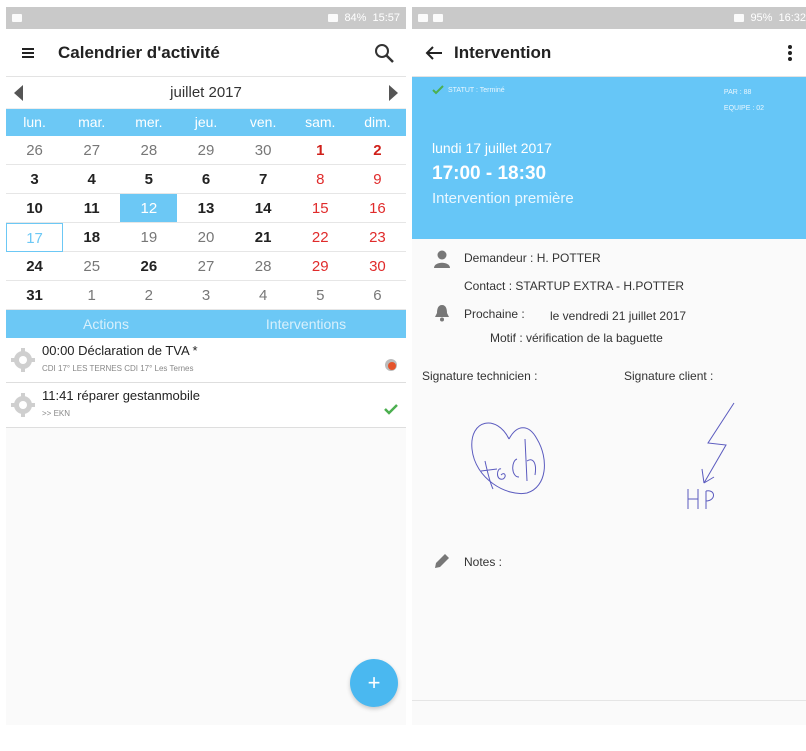 Image resolution: width=806 pixels, height=751 pixels. What do you see at coordinates (503, 52) in the screenshot?
I see `page-title: Intervention` at bounding box center [503, 52].